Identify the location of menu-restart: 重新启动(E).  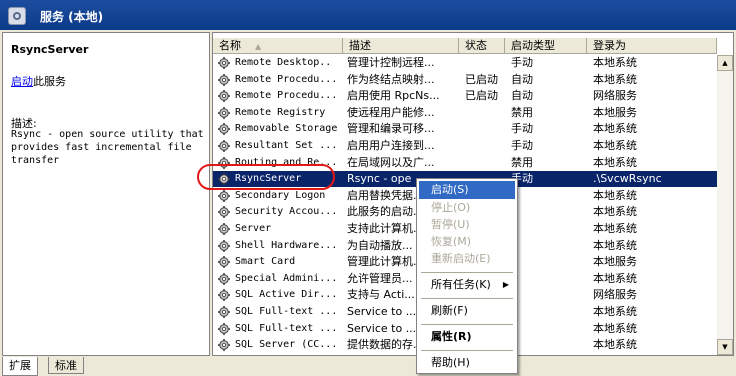
(467, 259).